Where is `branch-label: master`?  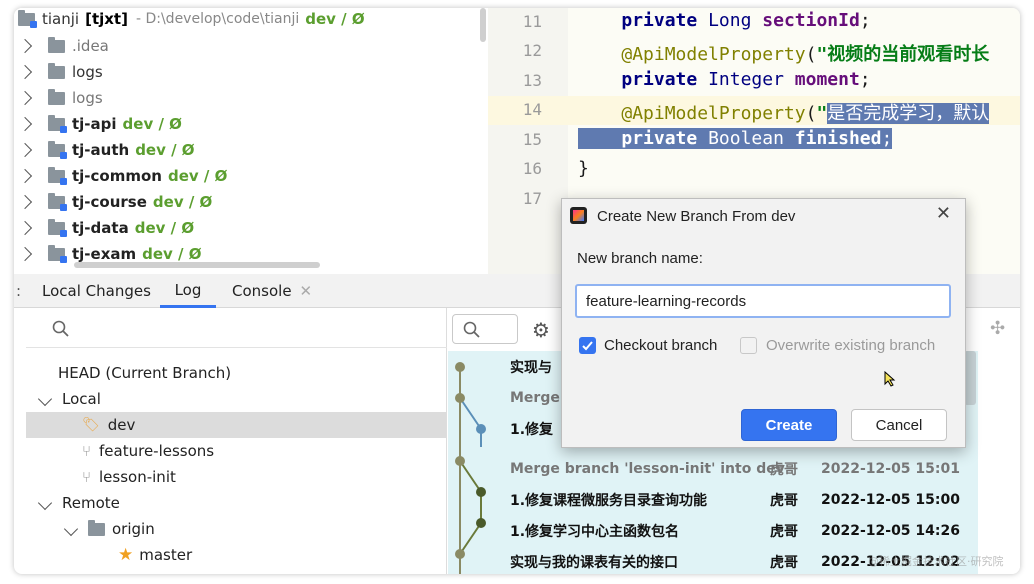
branch-label: master is located at coordinates (166, 555).